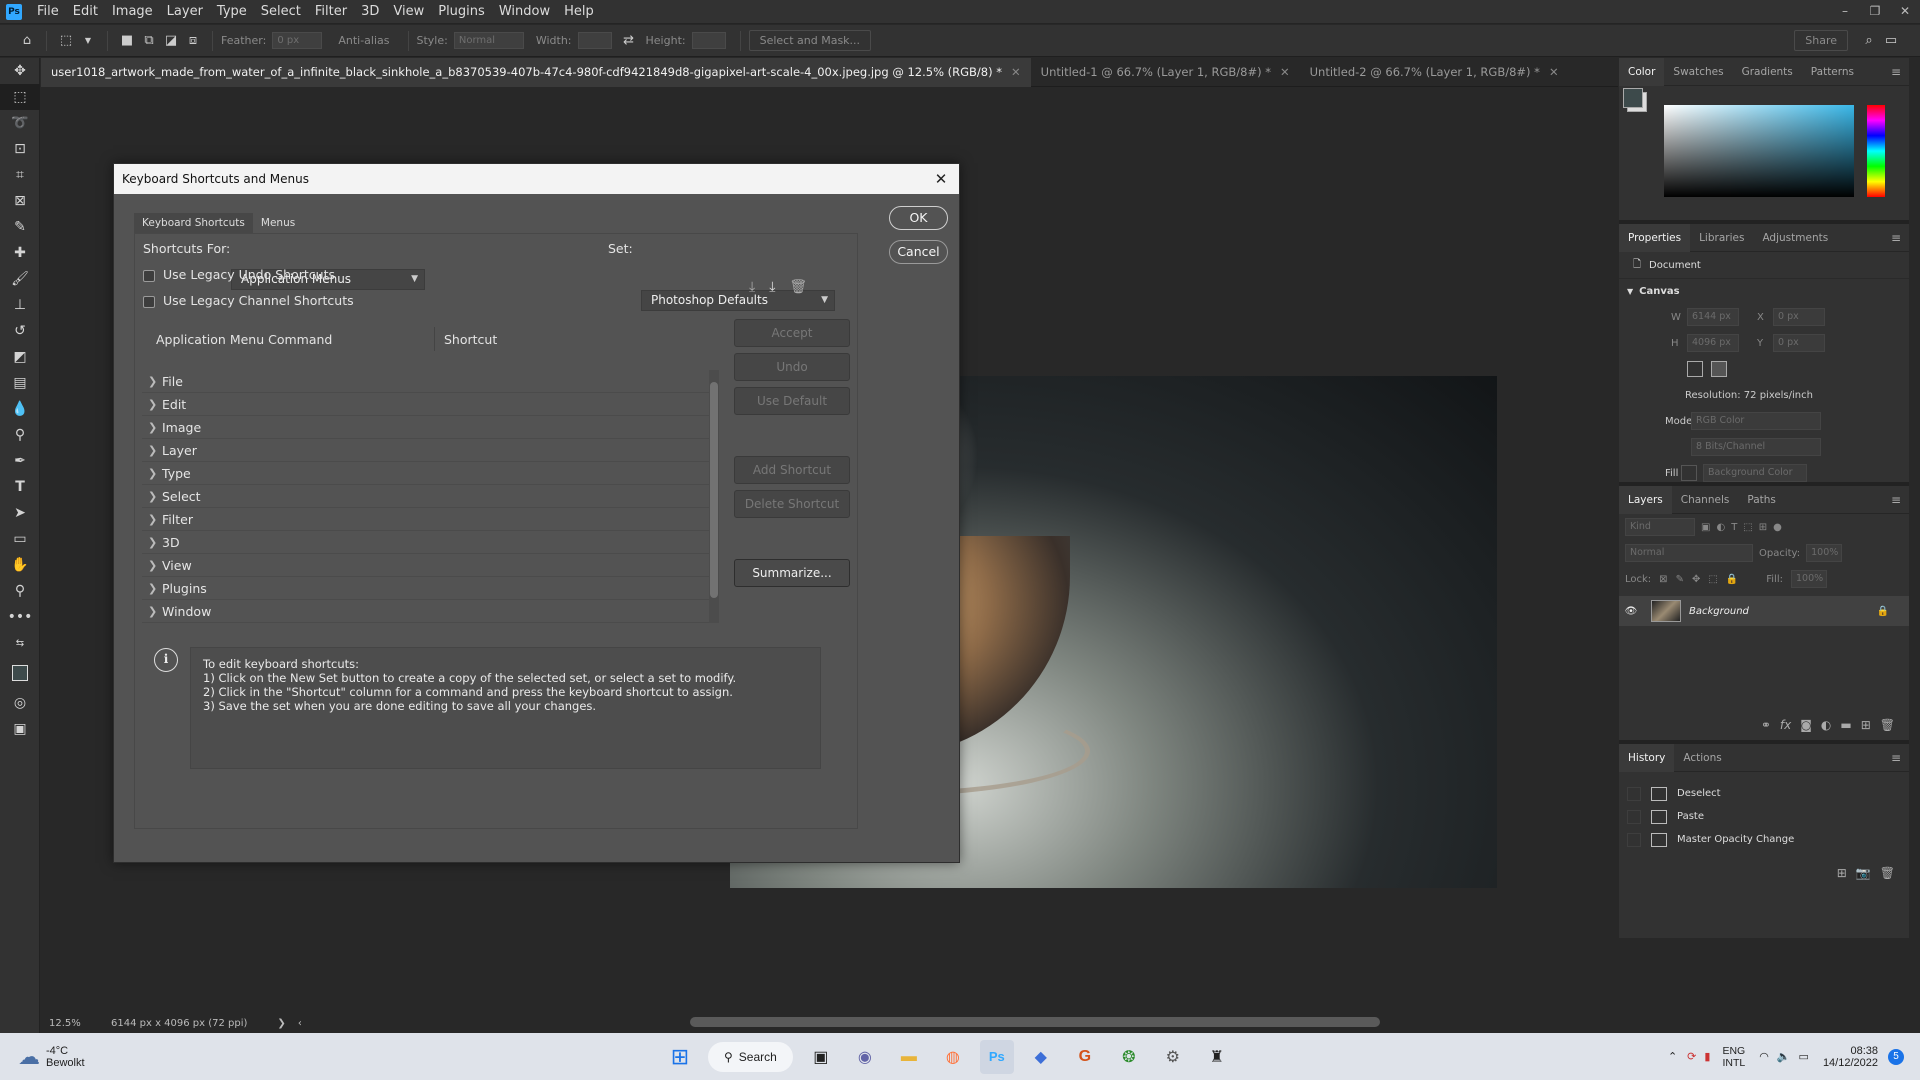  I want to click on teams-chat-icon: ◉, so click(865, 1057).